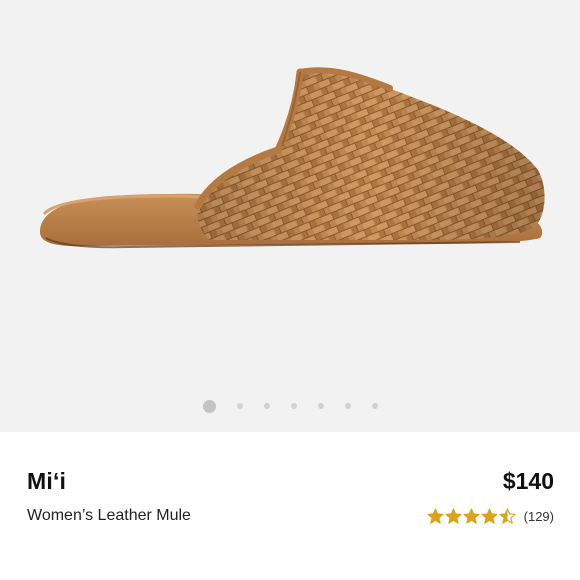 The height and width of the screenshot is (580, 580). Describe the element at coordinates (46, 481) in the screenshot. I see `brand-name: Mi‘i` at that location.